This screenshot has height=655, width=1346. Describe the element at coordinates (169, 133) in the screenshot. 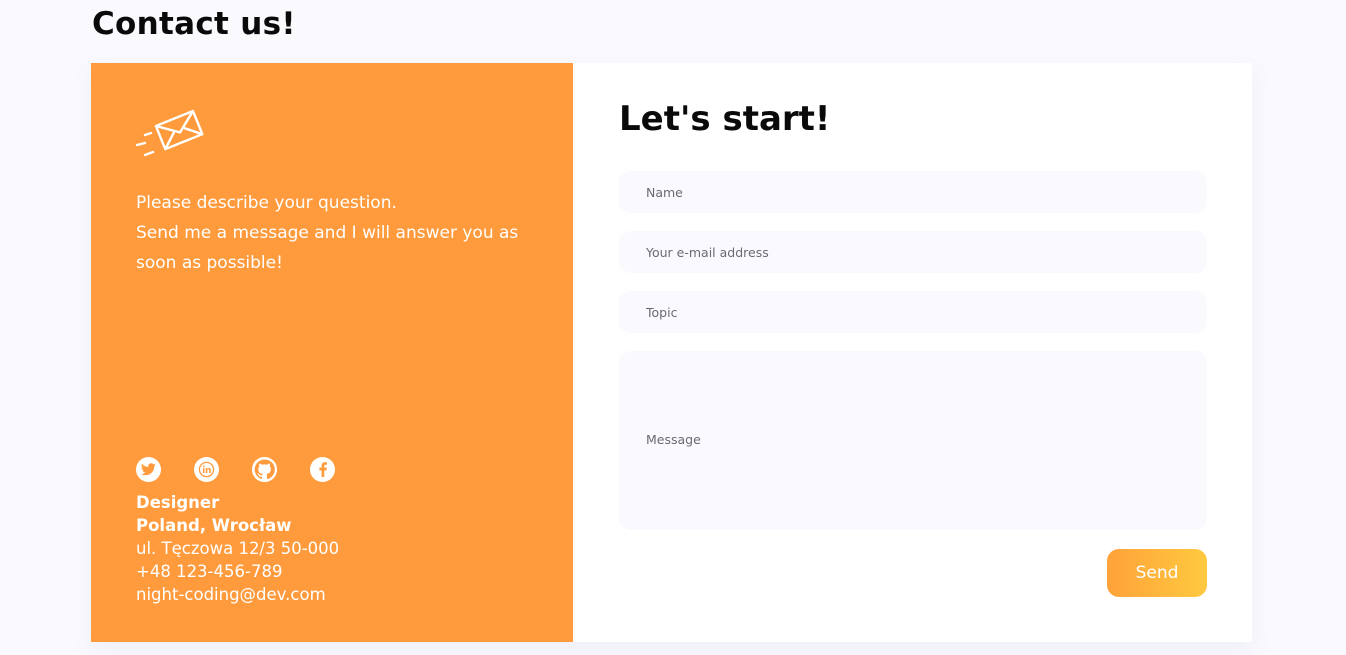

I see `envelope-icon` at that location.